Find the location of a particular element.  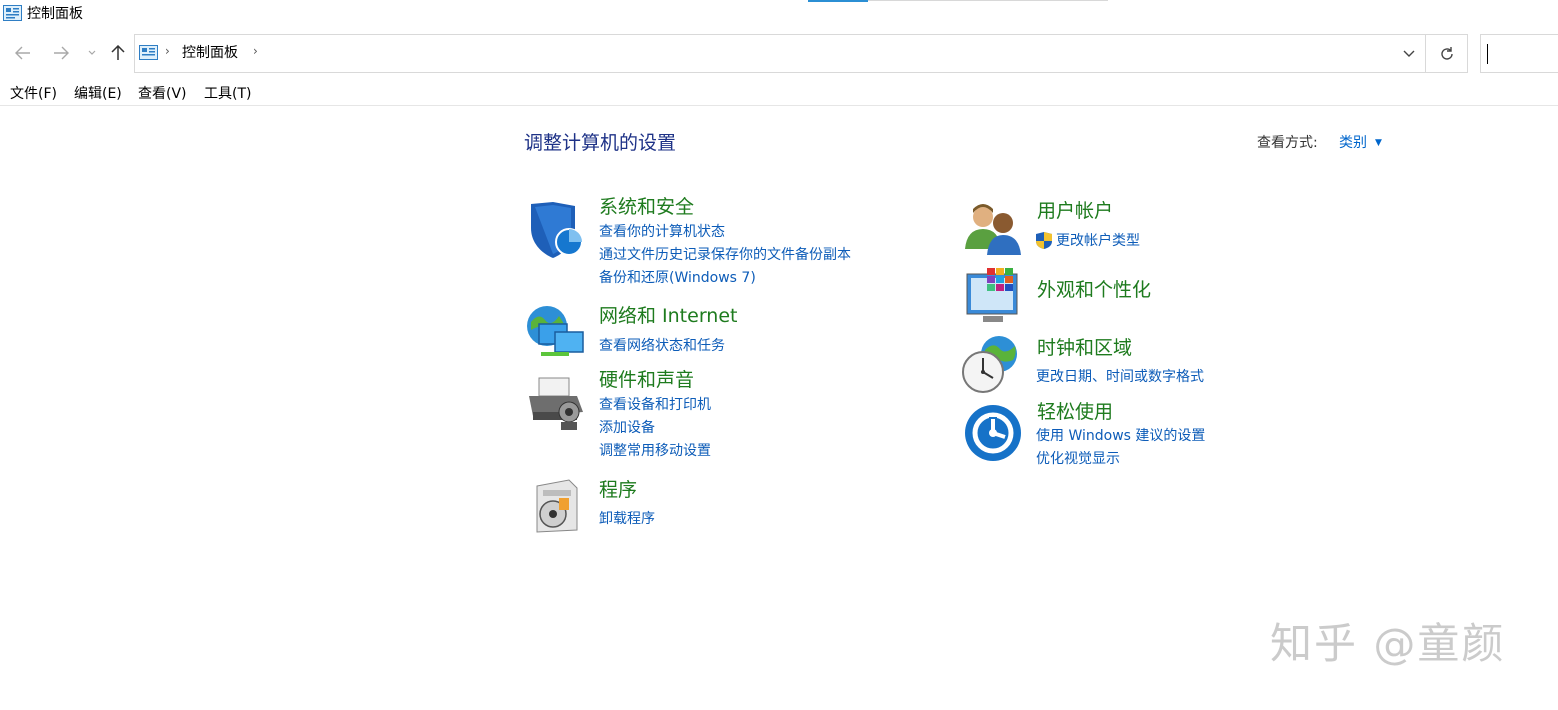

category-appearance-title: 外观和个性化 is located at coordinates (1094, 290).